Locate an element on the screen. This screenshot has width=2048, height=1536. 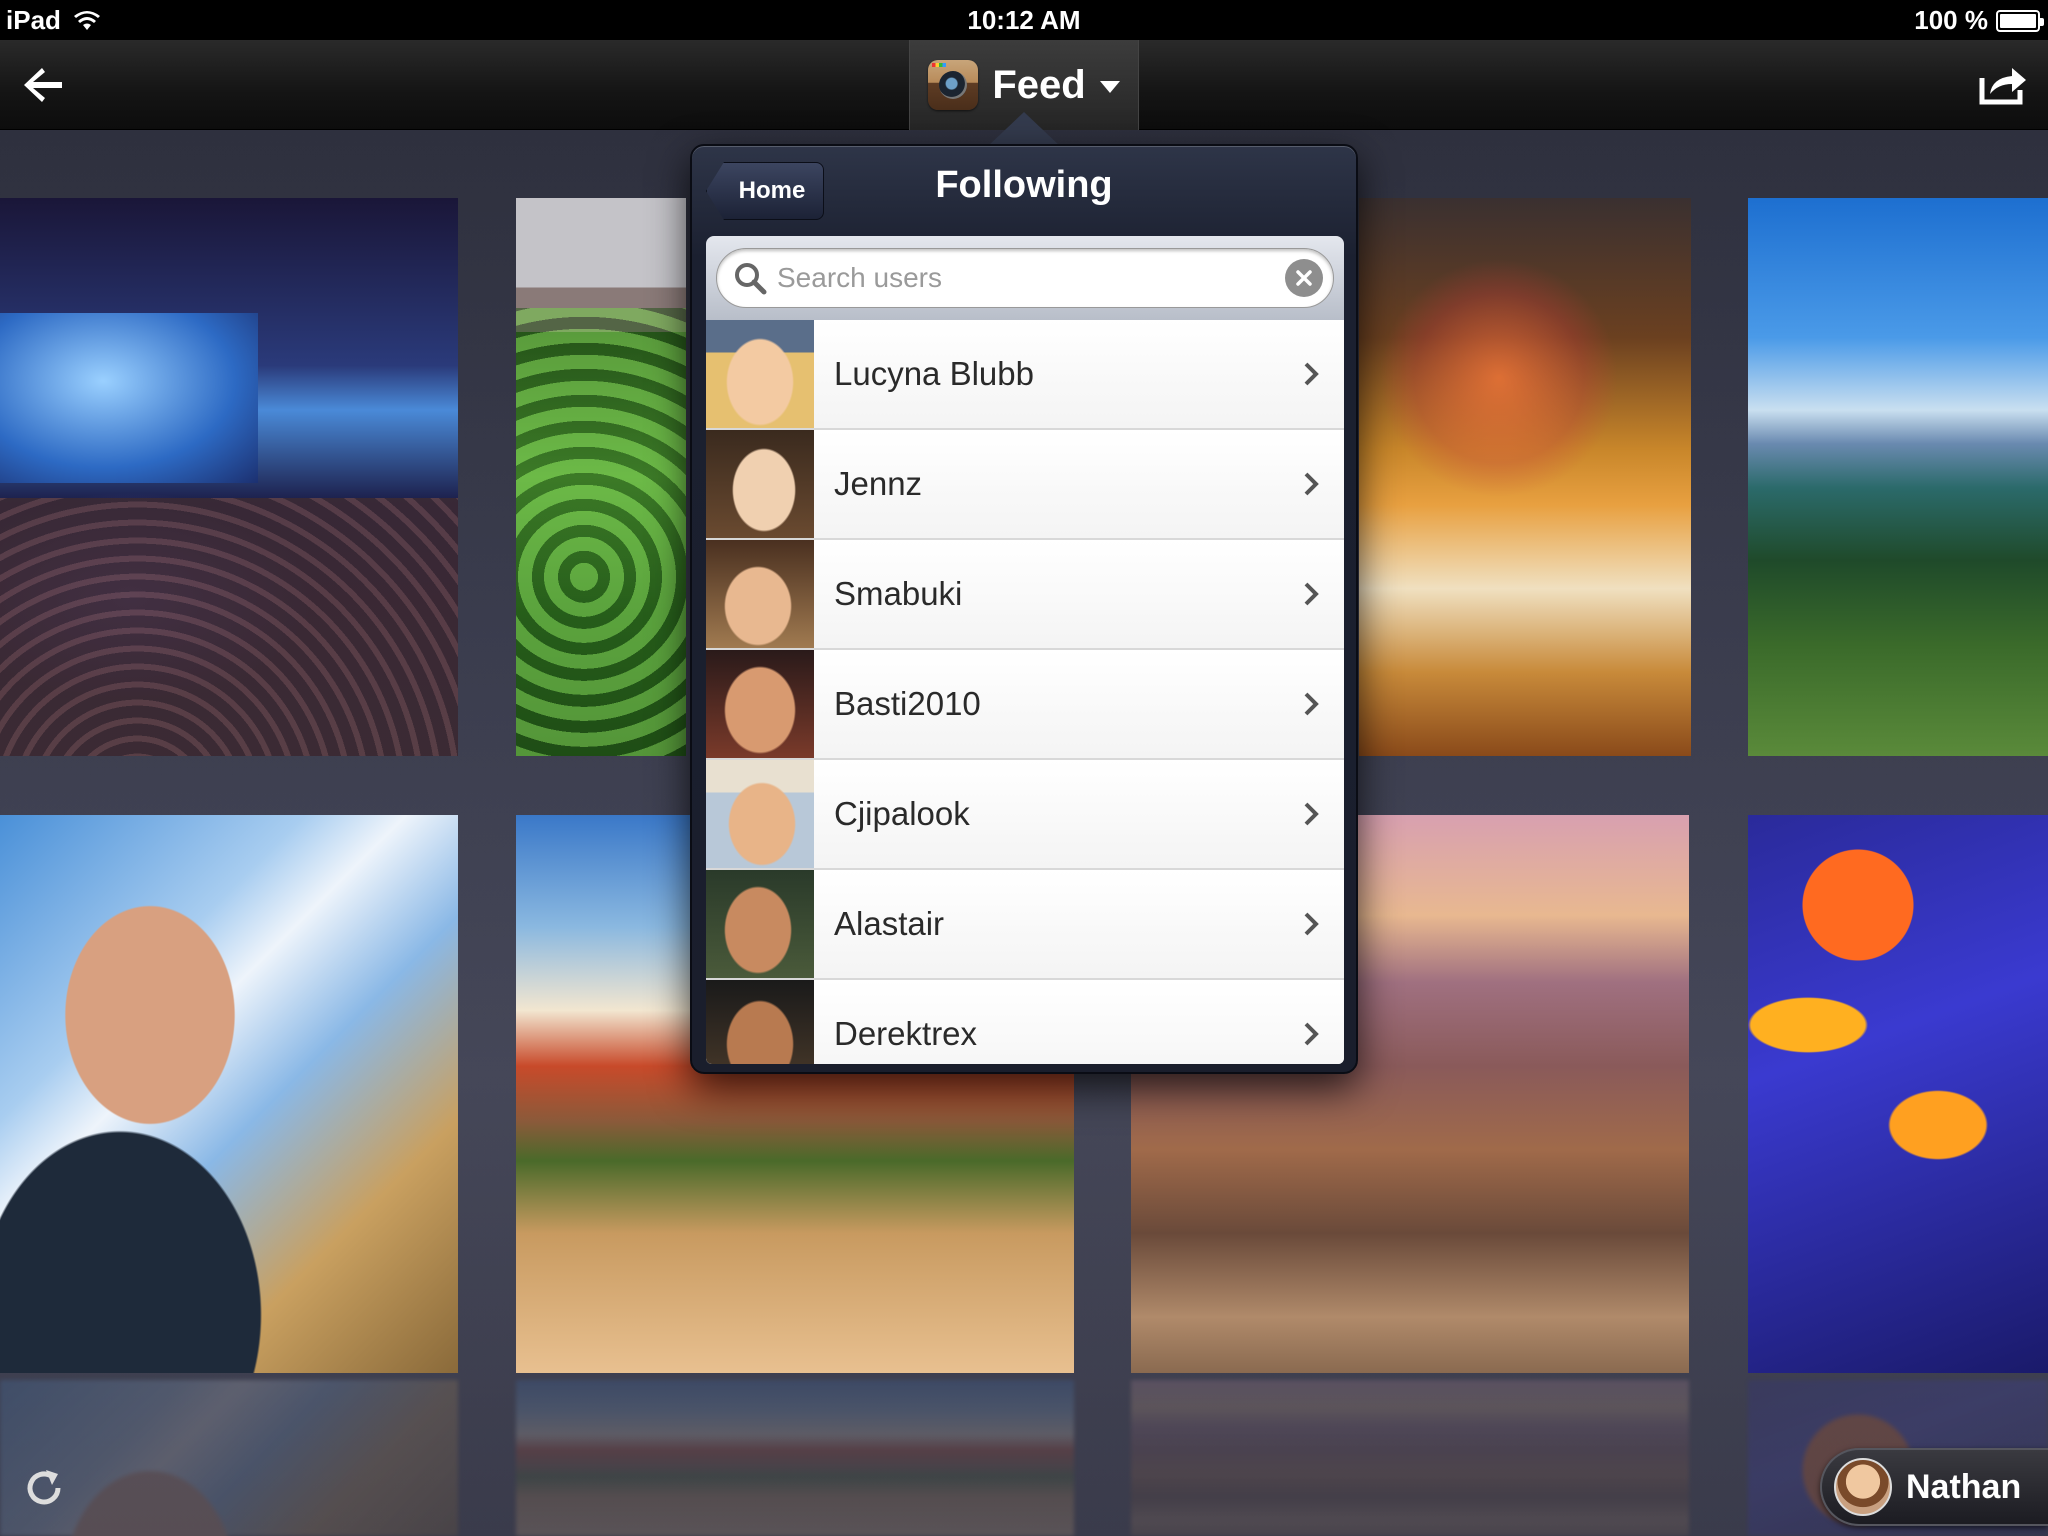
list-item: Smabuki is located at coordinates (1025, 595).